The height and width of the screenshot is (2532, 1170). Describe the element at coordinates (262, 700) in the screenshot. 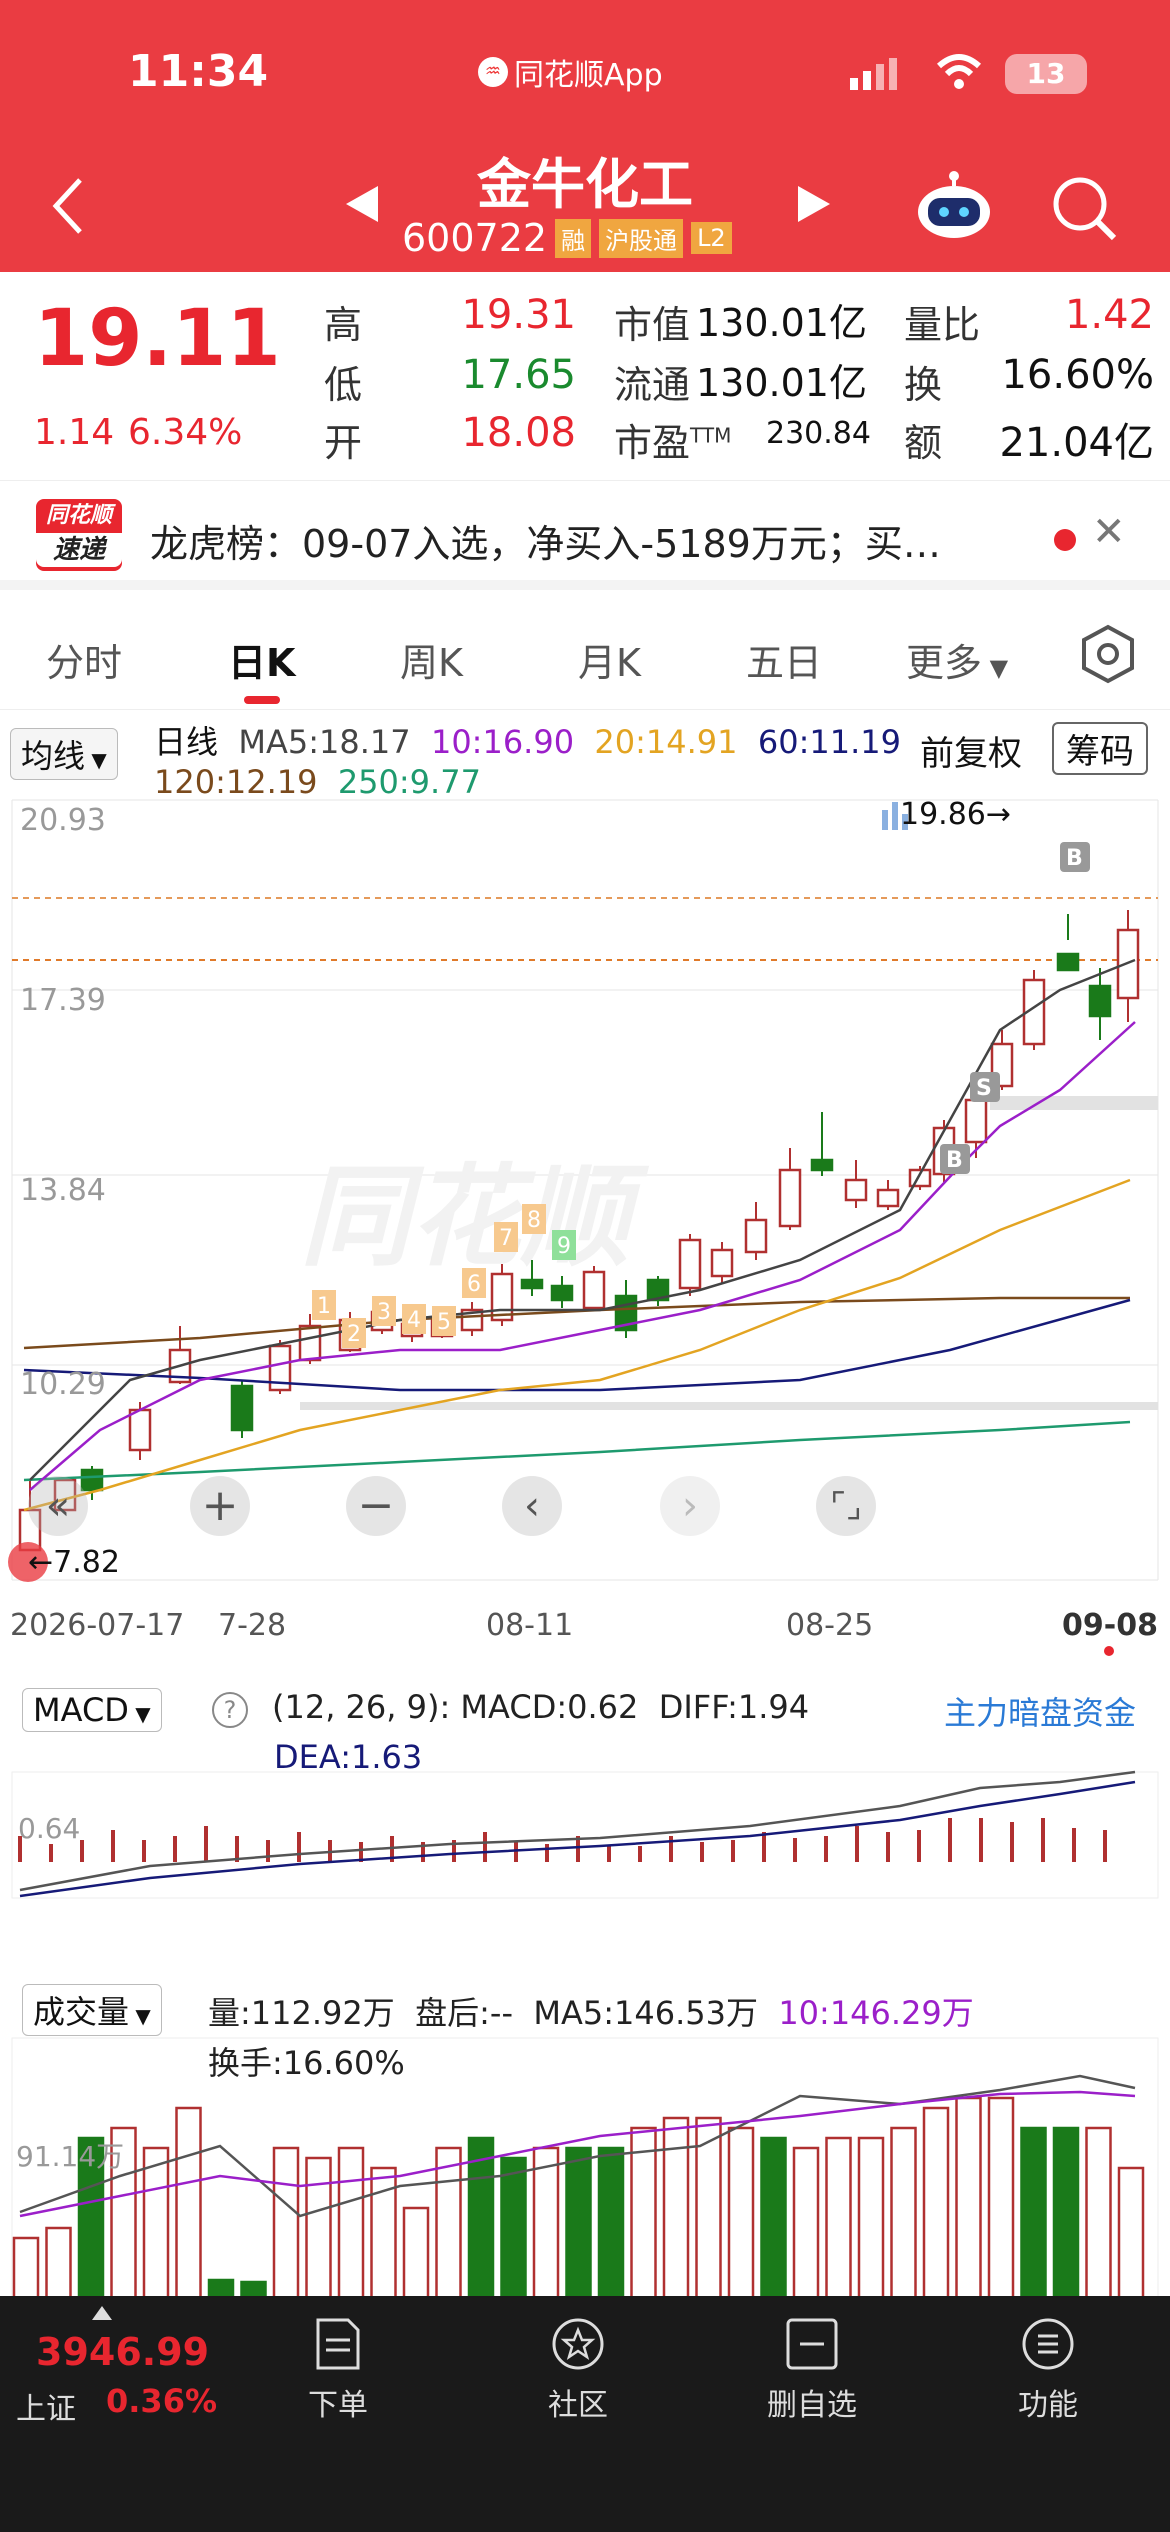

I see `tab-indicator` at that location.